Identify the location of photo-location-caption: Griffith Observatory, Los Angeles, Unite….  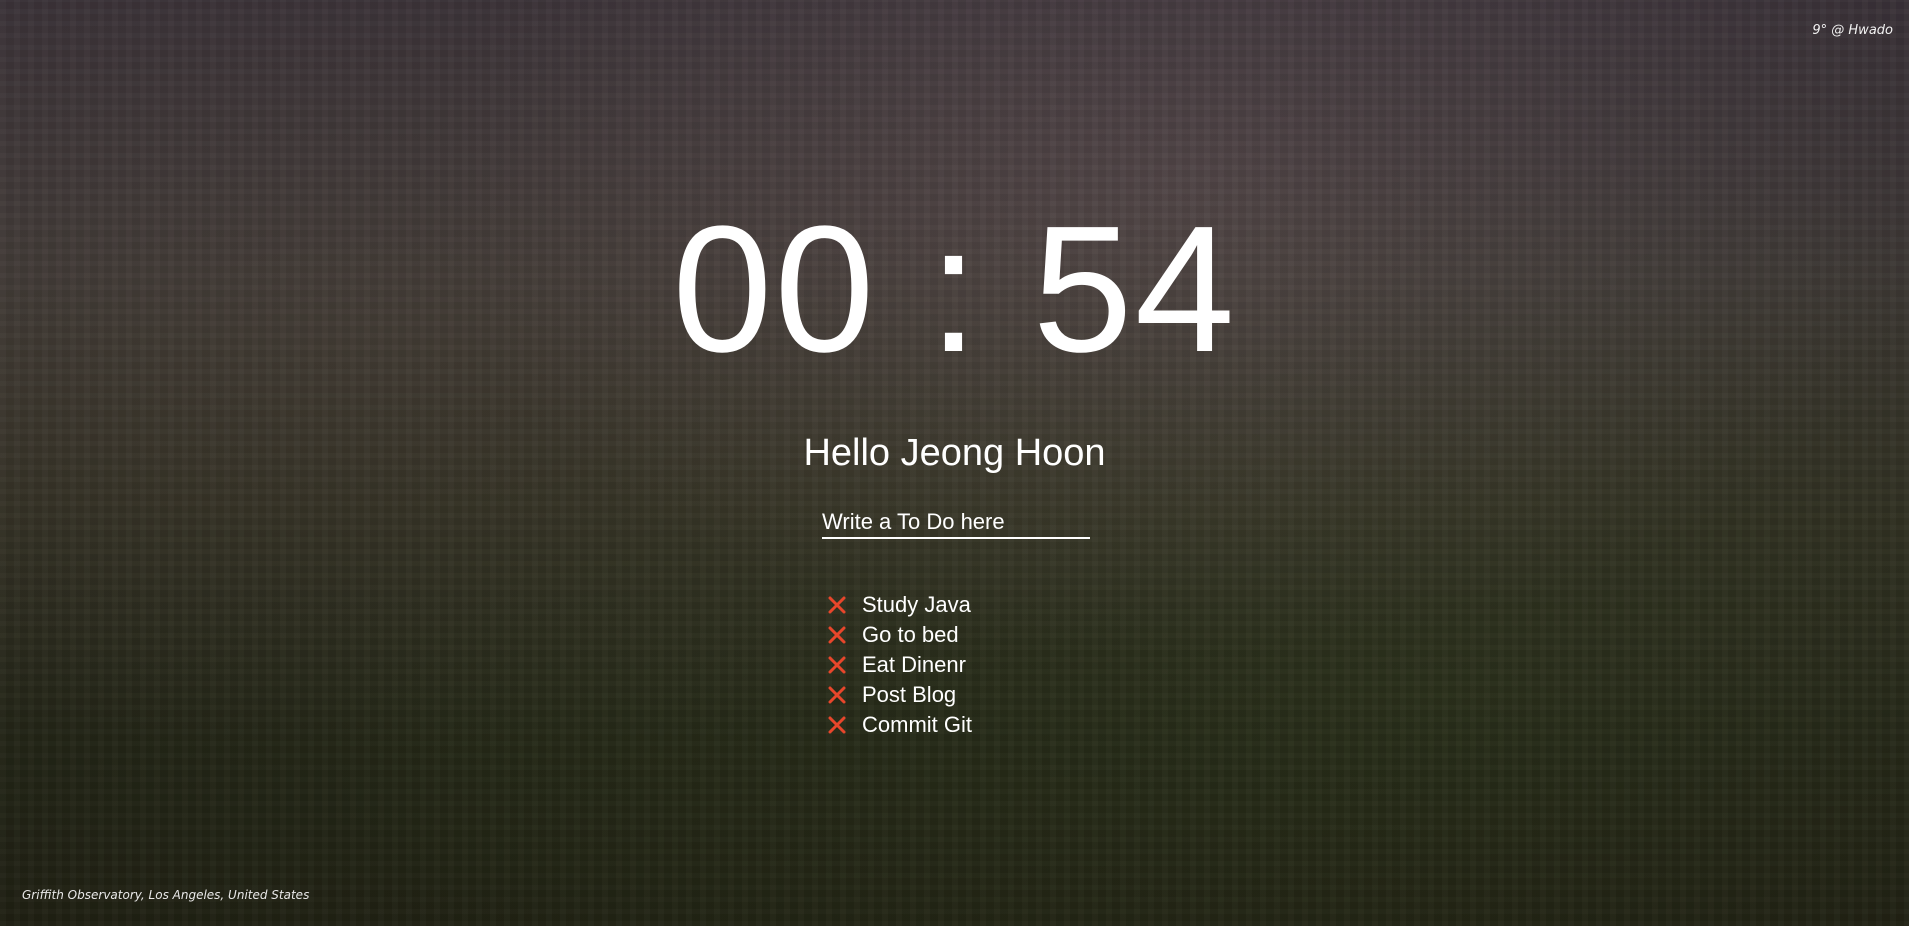
(166, 895).